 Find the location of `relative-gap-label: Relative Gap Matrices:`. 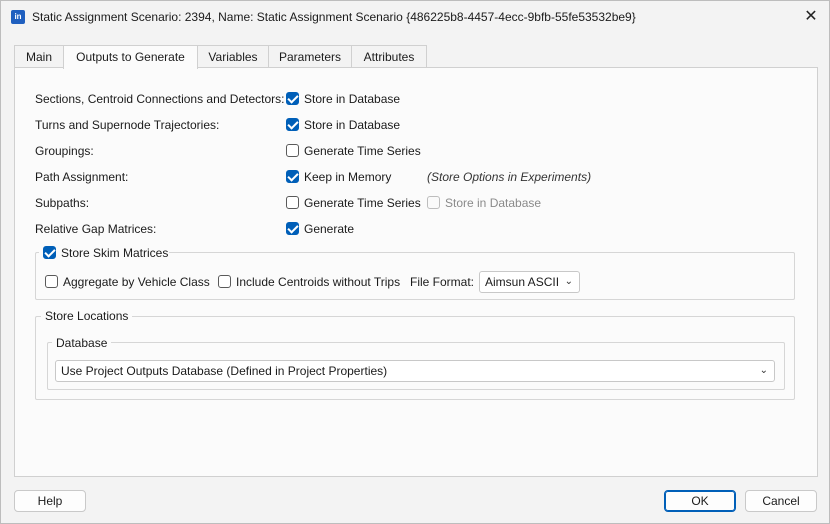

relative-gap-label: Relative Gap Matrices: is located at coordinates (96, 229).